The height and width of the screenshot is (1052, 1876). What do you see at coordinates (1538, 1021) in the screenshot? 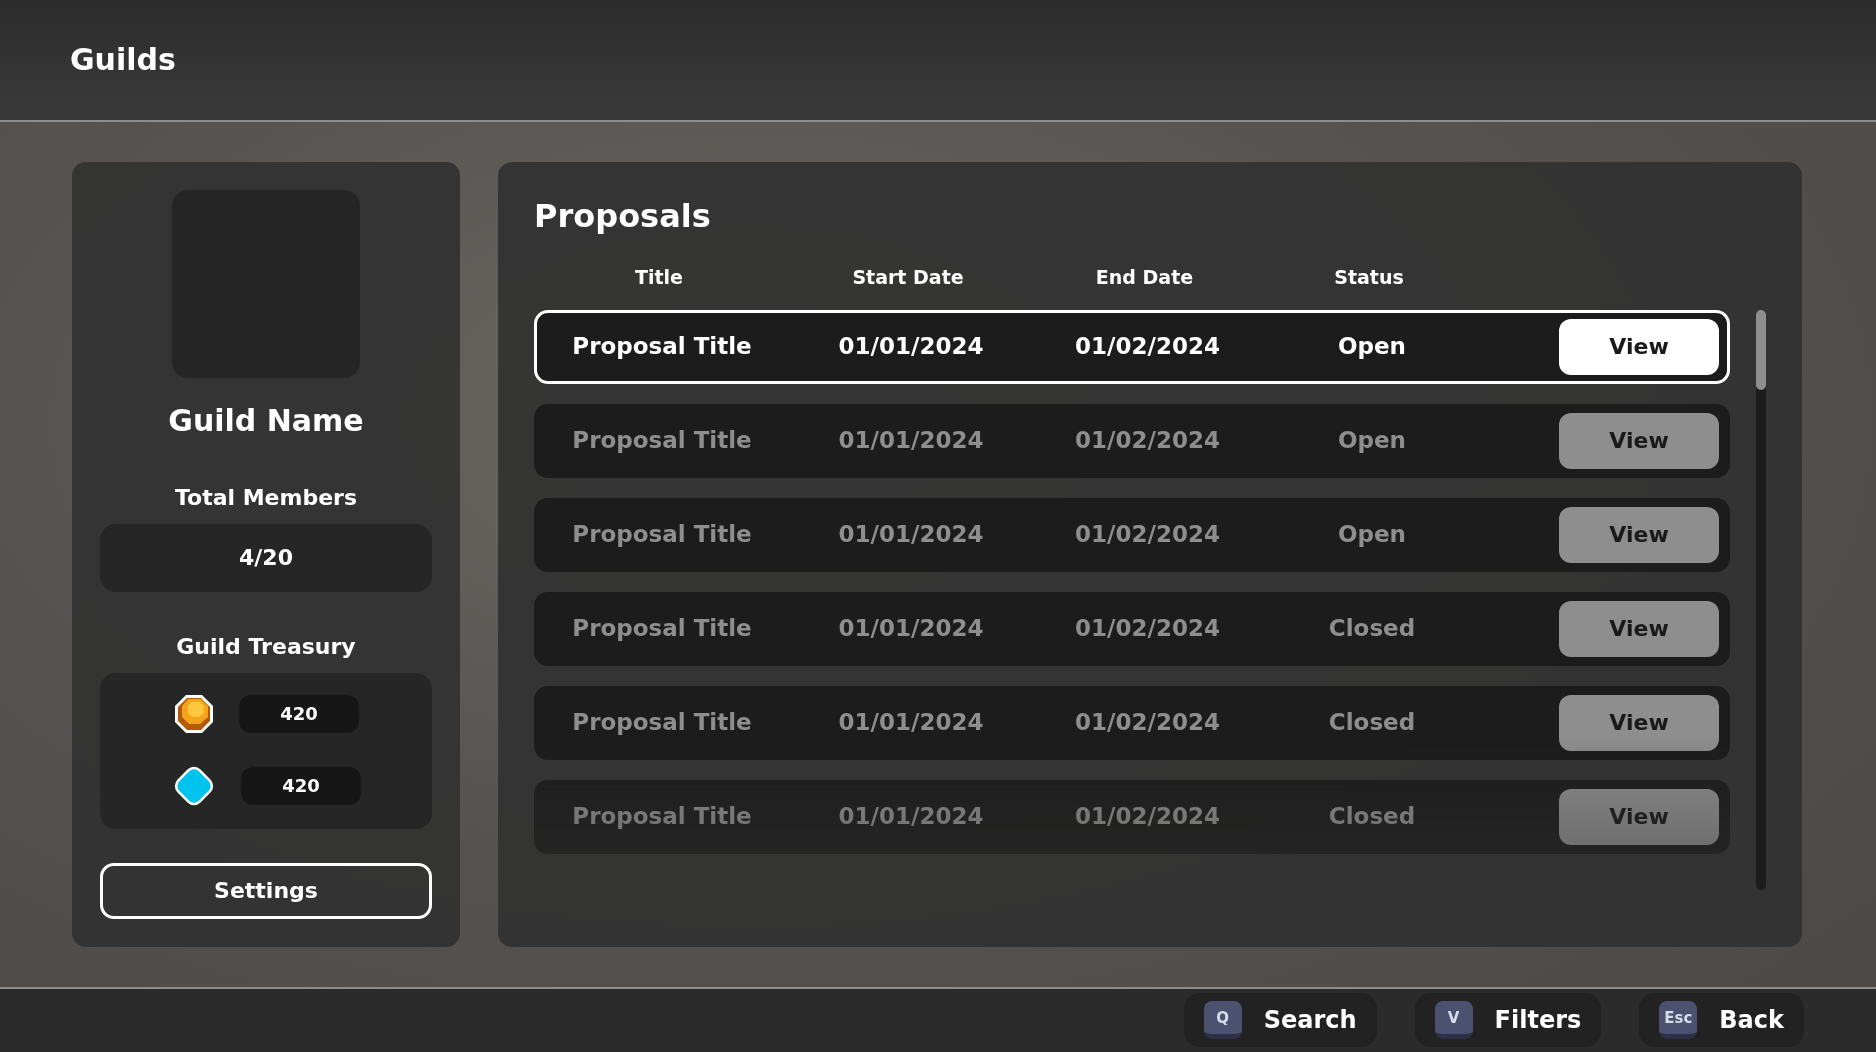
I see `button-label: Filters` at bounding box center [1538, 1021].